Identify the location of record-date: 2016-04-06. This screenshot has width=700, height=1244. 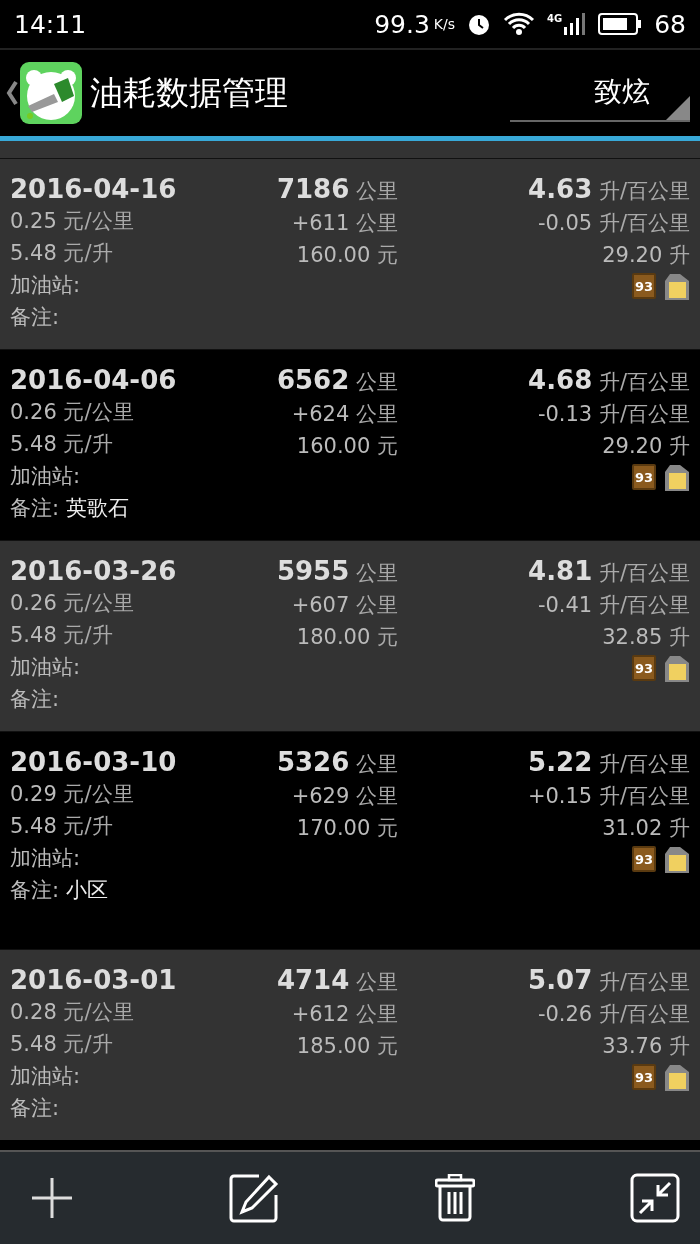
(94, 380).